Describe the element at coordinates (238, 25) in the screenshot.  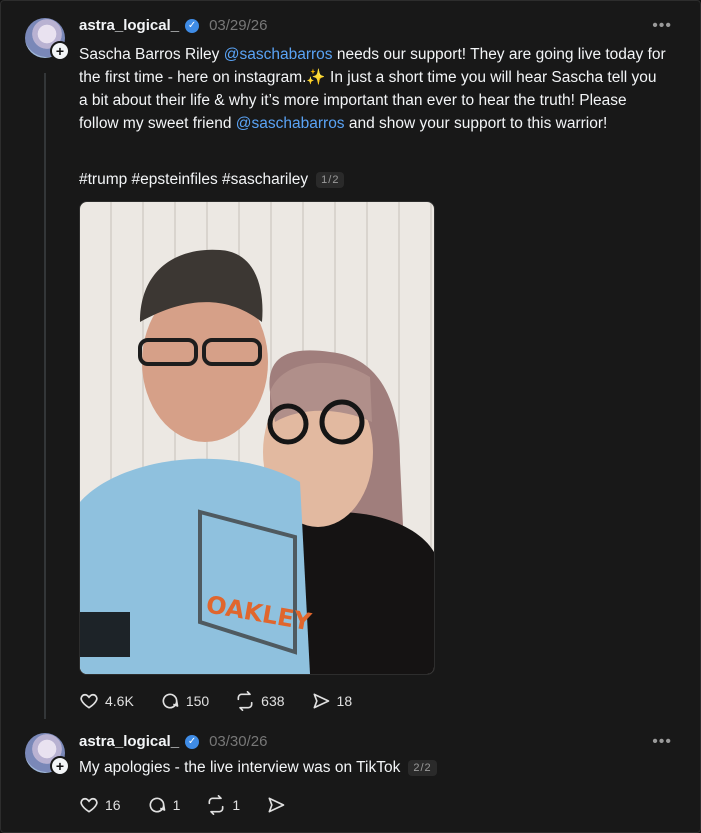
I see `post-date: 03/29/26` at that location.